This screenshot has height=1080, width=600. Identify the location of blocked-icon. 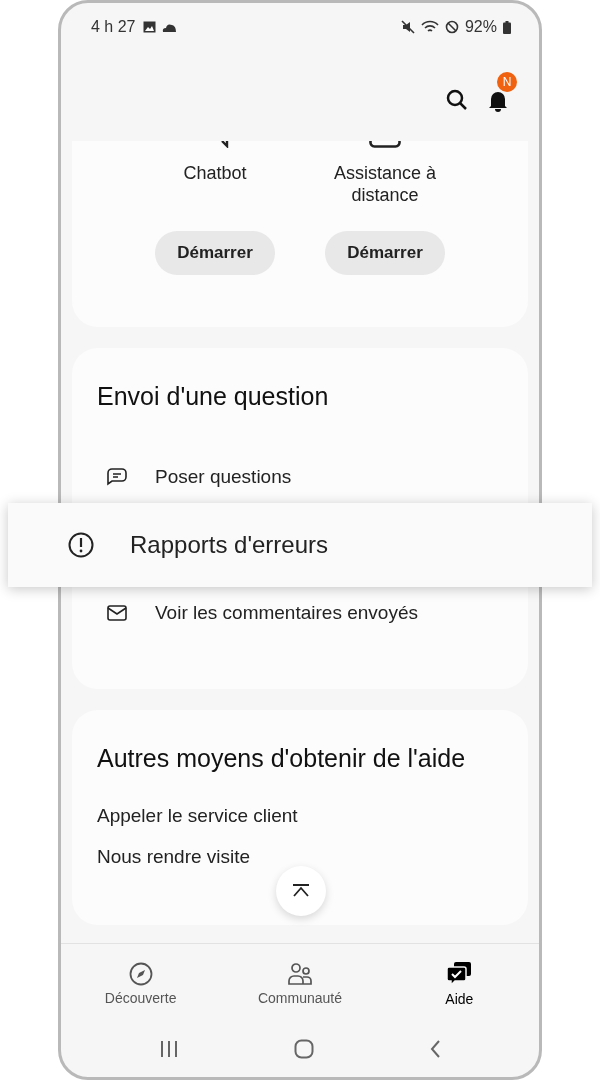
(451, 27).